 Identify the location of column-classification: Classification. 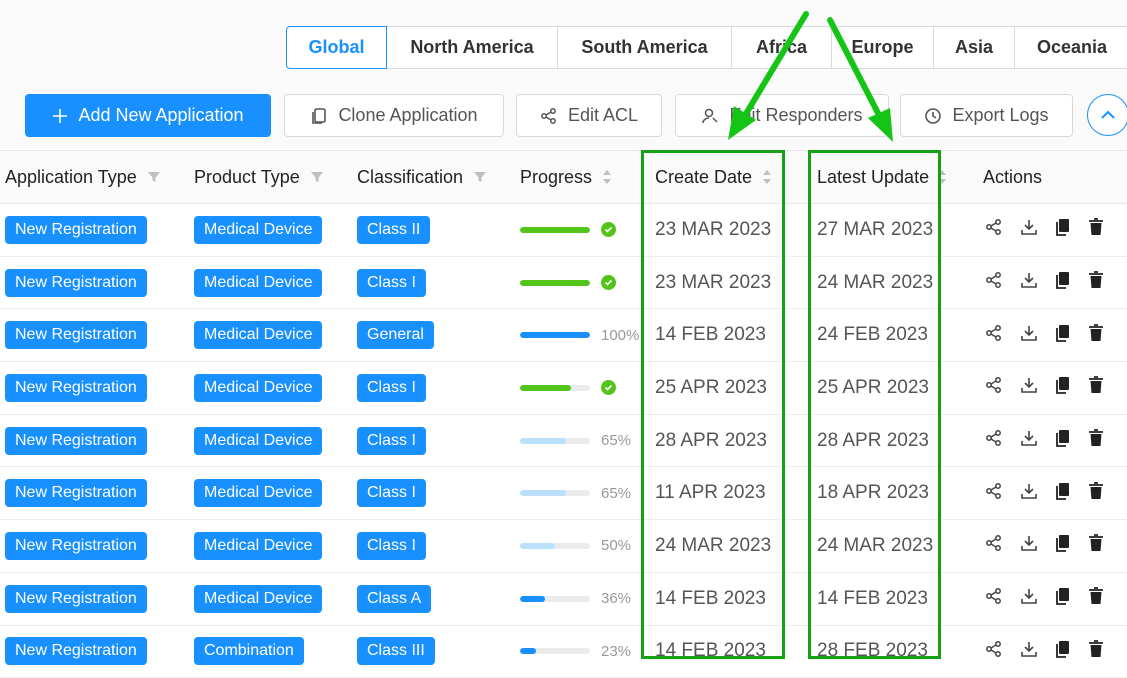
(422, 177).